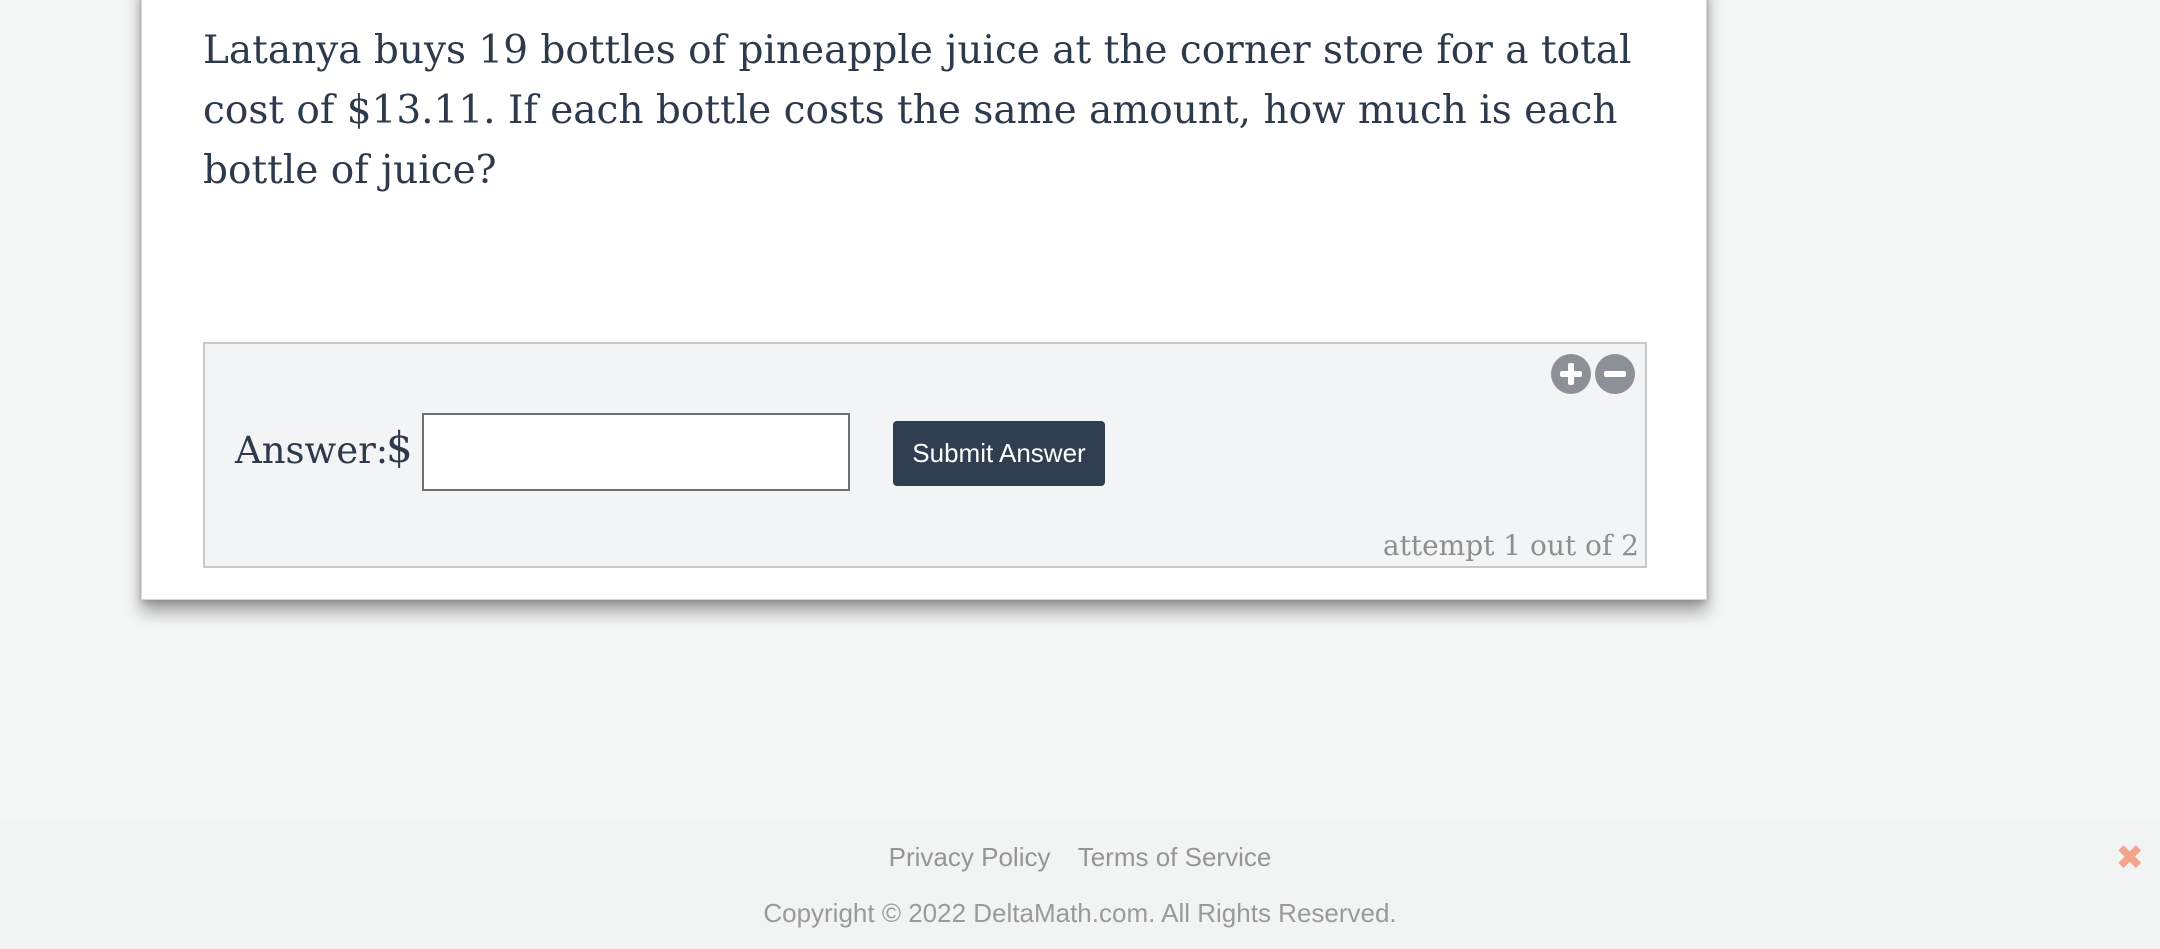 The width and height of the screenshot is (2160, 949). What do you see at coordinates (1615, 374) in the screenshot?
I see `zoom-out-icon` at bounding box center [1615, 374].